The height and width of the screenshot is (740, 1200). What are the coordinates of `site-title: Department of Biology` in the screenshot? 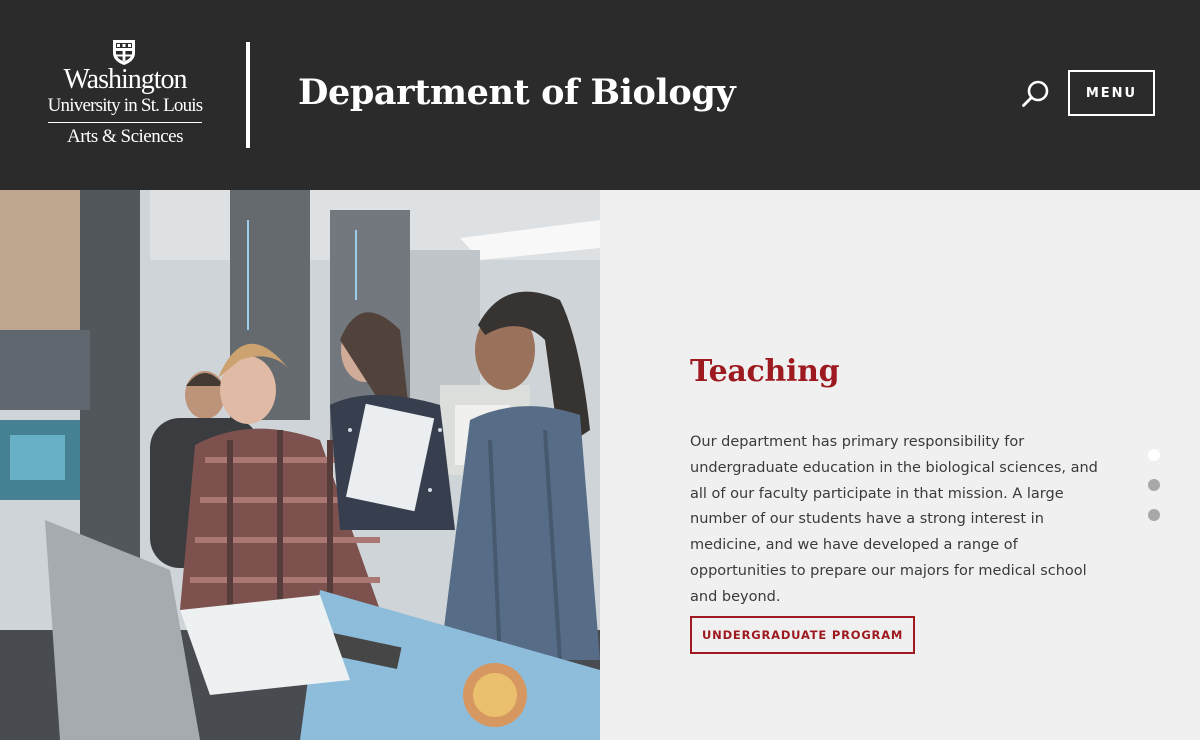 It's located at (517, 93).